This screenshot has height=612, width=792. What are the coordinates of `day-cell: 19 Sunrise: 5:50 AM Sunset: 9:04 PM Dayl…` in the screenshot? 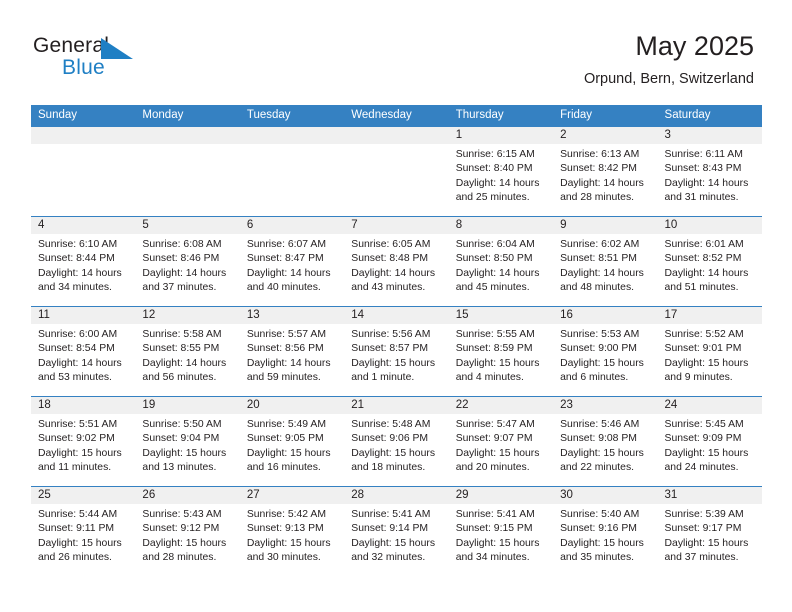 It's located at (187, 441).